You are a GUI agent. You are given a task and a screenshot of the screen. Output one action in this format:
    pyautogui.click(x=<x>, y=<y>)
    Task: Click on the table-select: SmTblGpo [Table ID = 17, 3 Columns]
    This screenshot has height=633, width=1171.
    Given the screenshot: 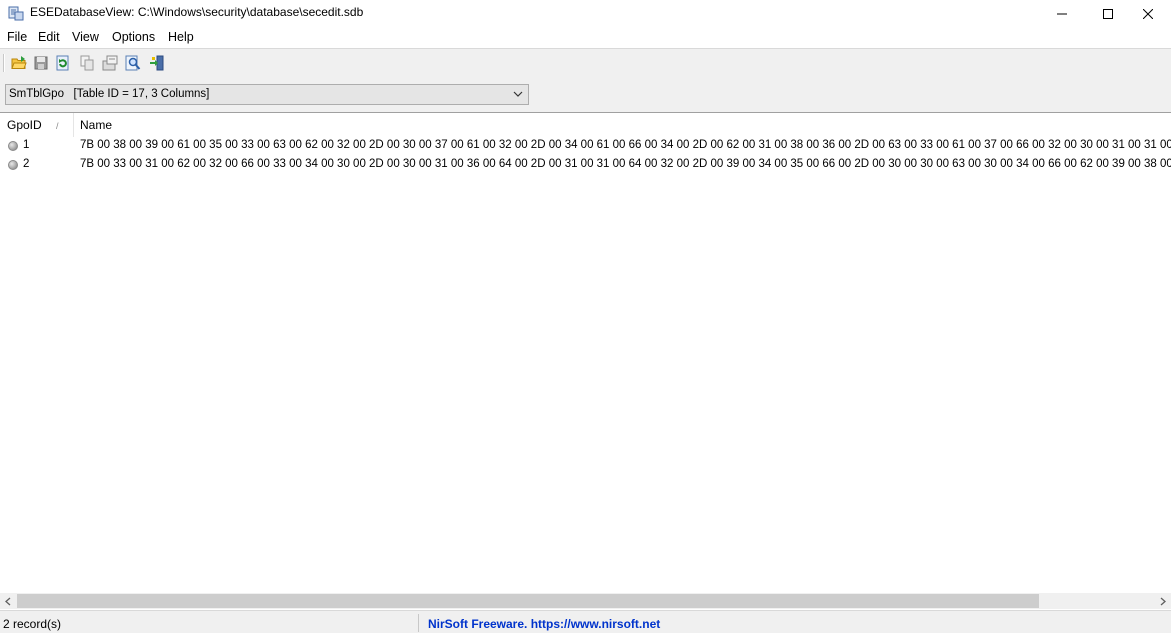 What is the action you would take?
    pyautogui.click(x=267, y=94)
    